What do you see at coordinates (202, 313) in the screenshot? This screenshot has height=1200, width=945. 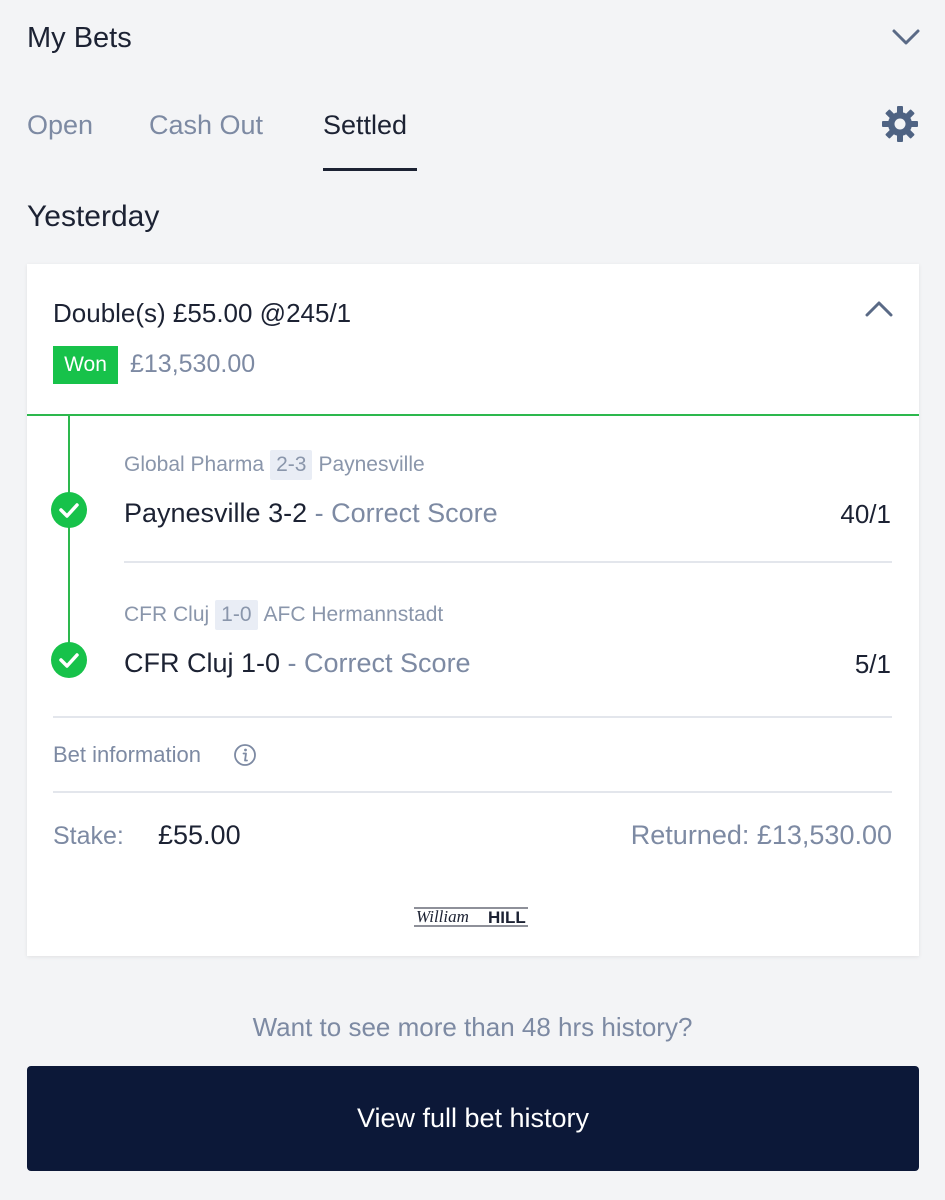 I see `bet-heading: Double(s) £55.00 @245/1` at bounding box center [202, 313].